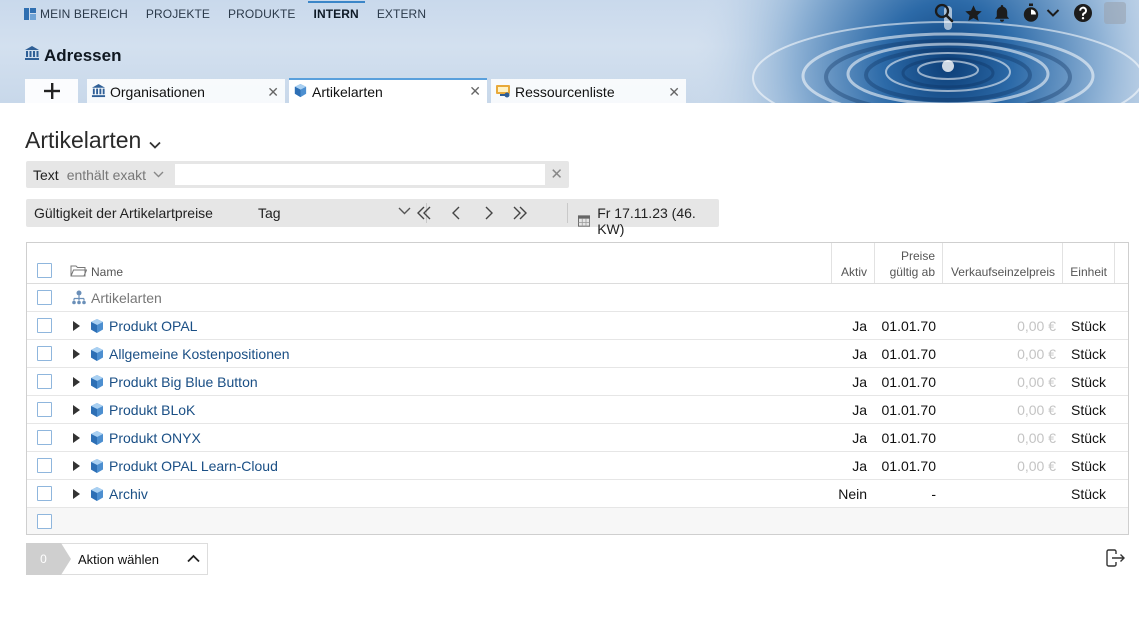 This screenshot has height=624, width=1139. Describe the element at coordinates (1116, 560) in the screenshot. I see `export-icon` at that location.